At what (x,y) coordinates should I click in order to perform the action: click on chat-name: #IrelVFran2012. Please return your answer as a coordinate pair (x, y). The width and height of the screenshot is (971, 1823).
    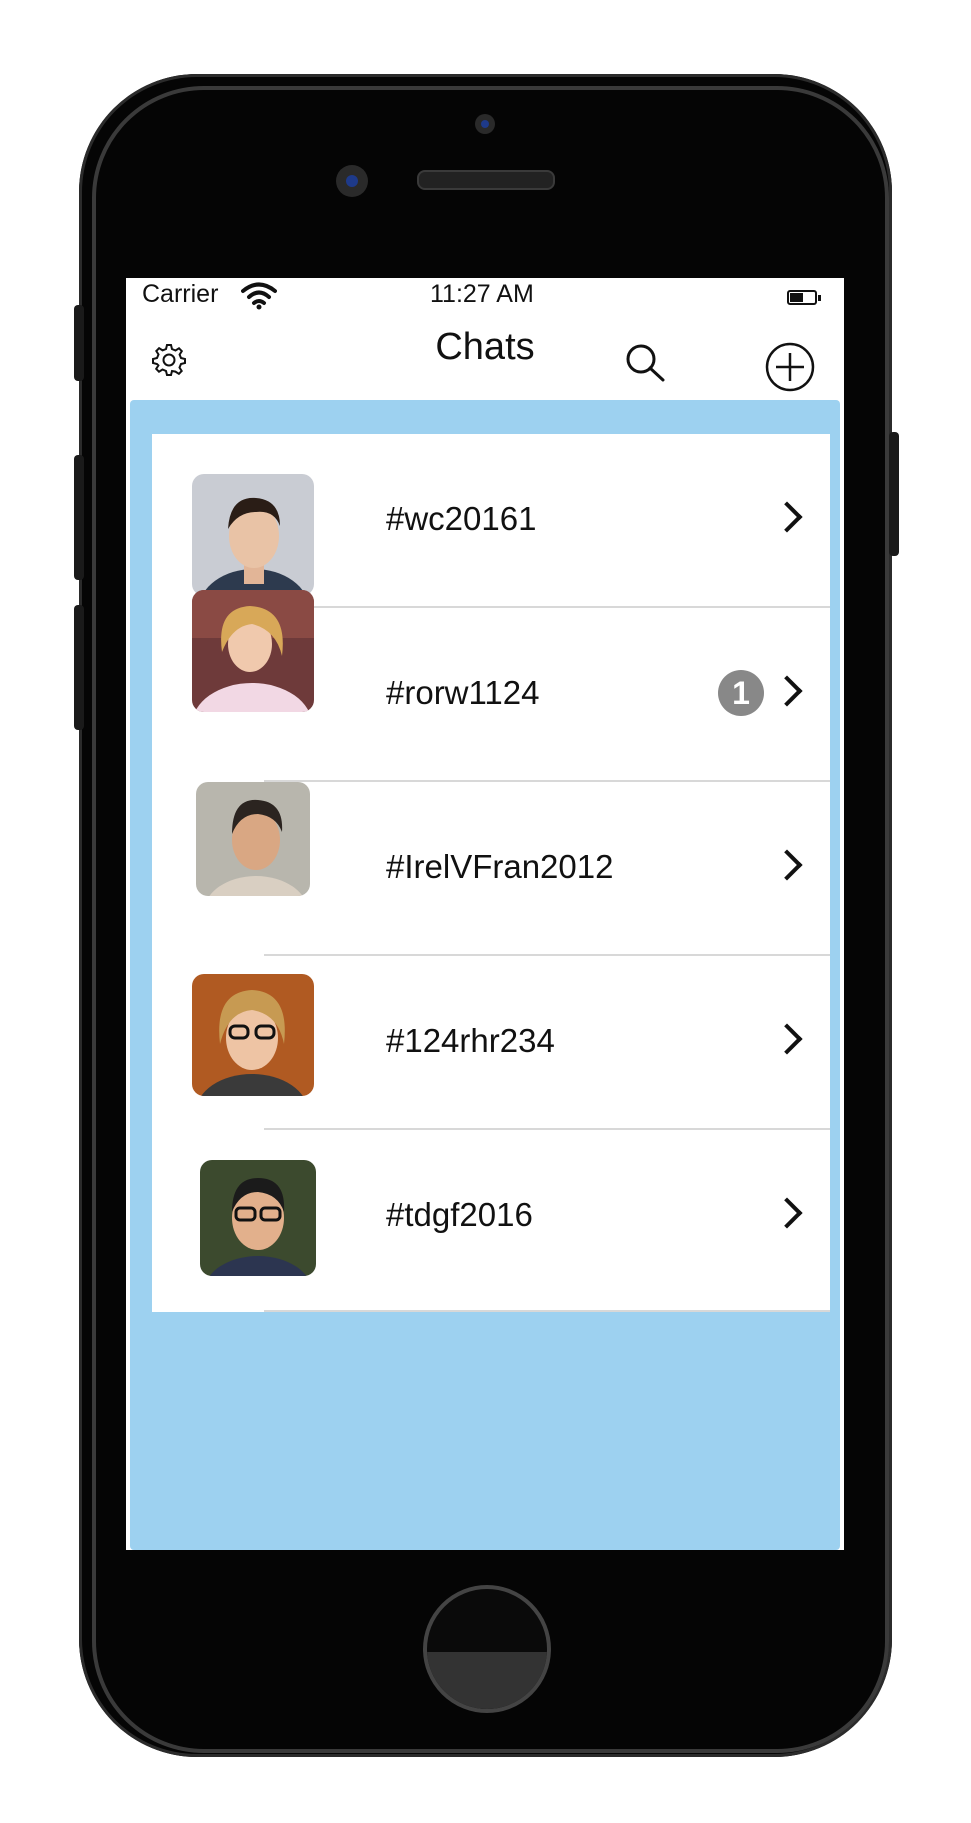
    Looking at the image, I should click on (500, 866).